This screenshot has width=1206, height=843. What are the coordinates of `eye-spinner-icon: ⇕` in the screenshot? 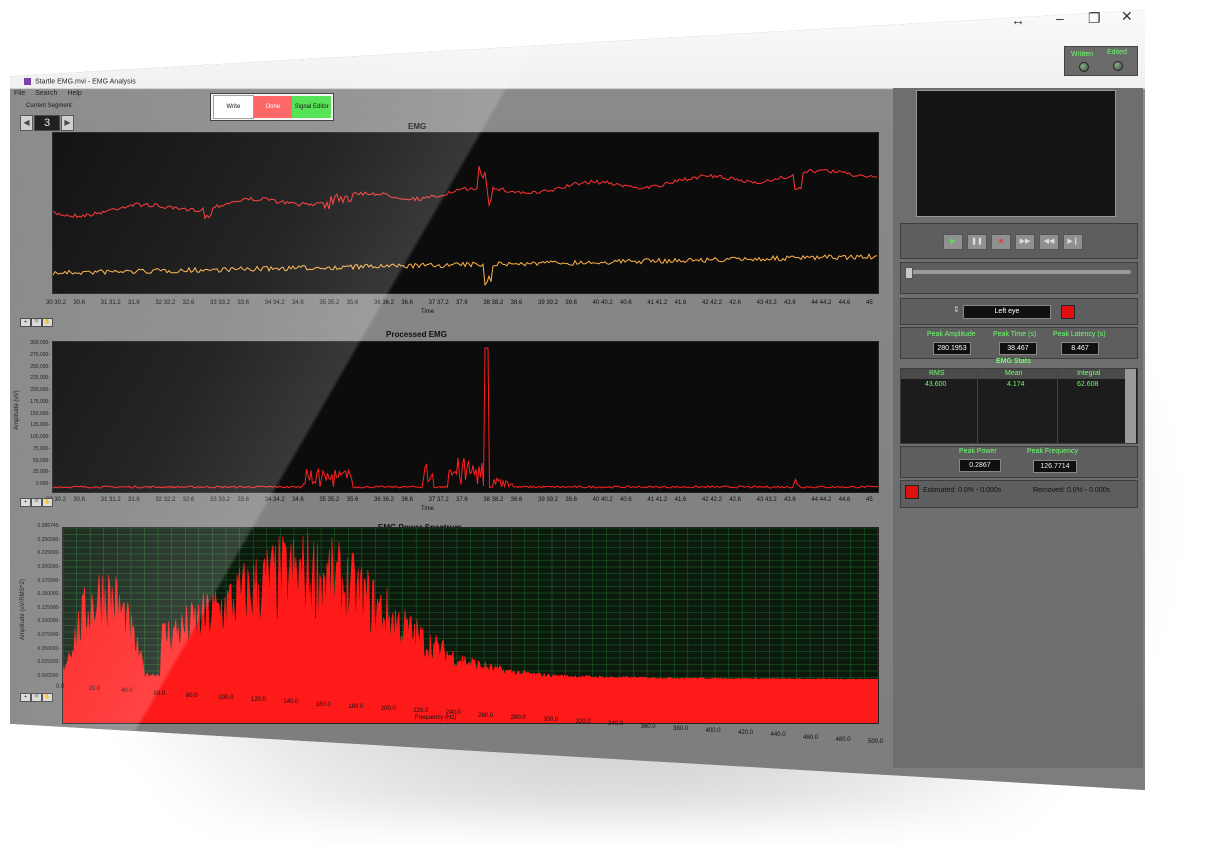 It's located at (956, 309).